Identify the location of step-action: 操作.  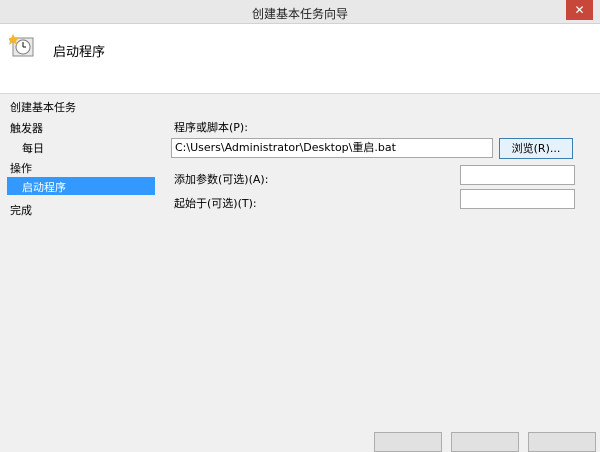
(21, 168).